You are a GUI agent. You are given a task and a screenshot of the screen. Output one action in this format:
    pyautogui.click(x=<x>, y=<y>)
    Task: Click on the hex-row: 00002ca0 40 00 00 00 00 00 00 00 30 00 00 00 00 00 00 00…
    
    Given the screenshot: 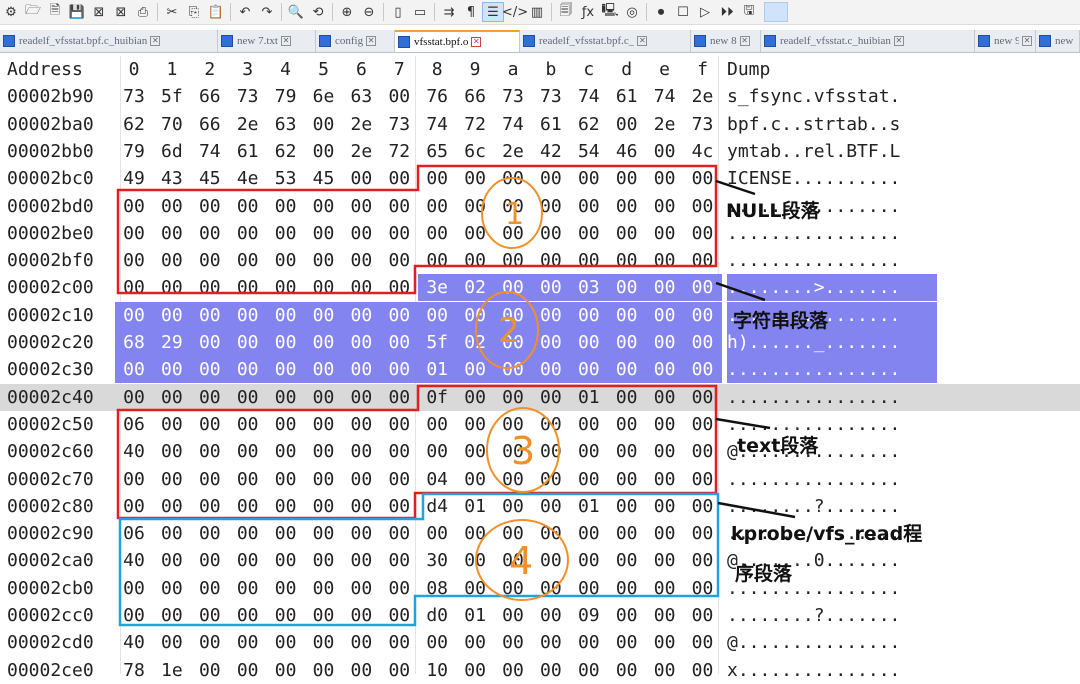 What is the action you would take?
    pyautogui.click(x=540, y=560)
    